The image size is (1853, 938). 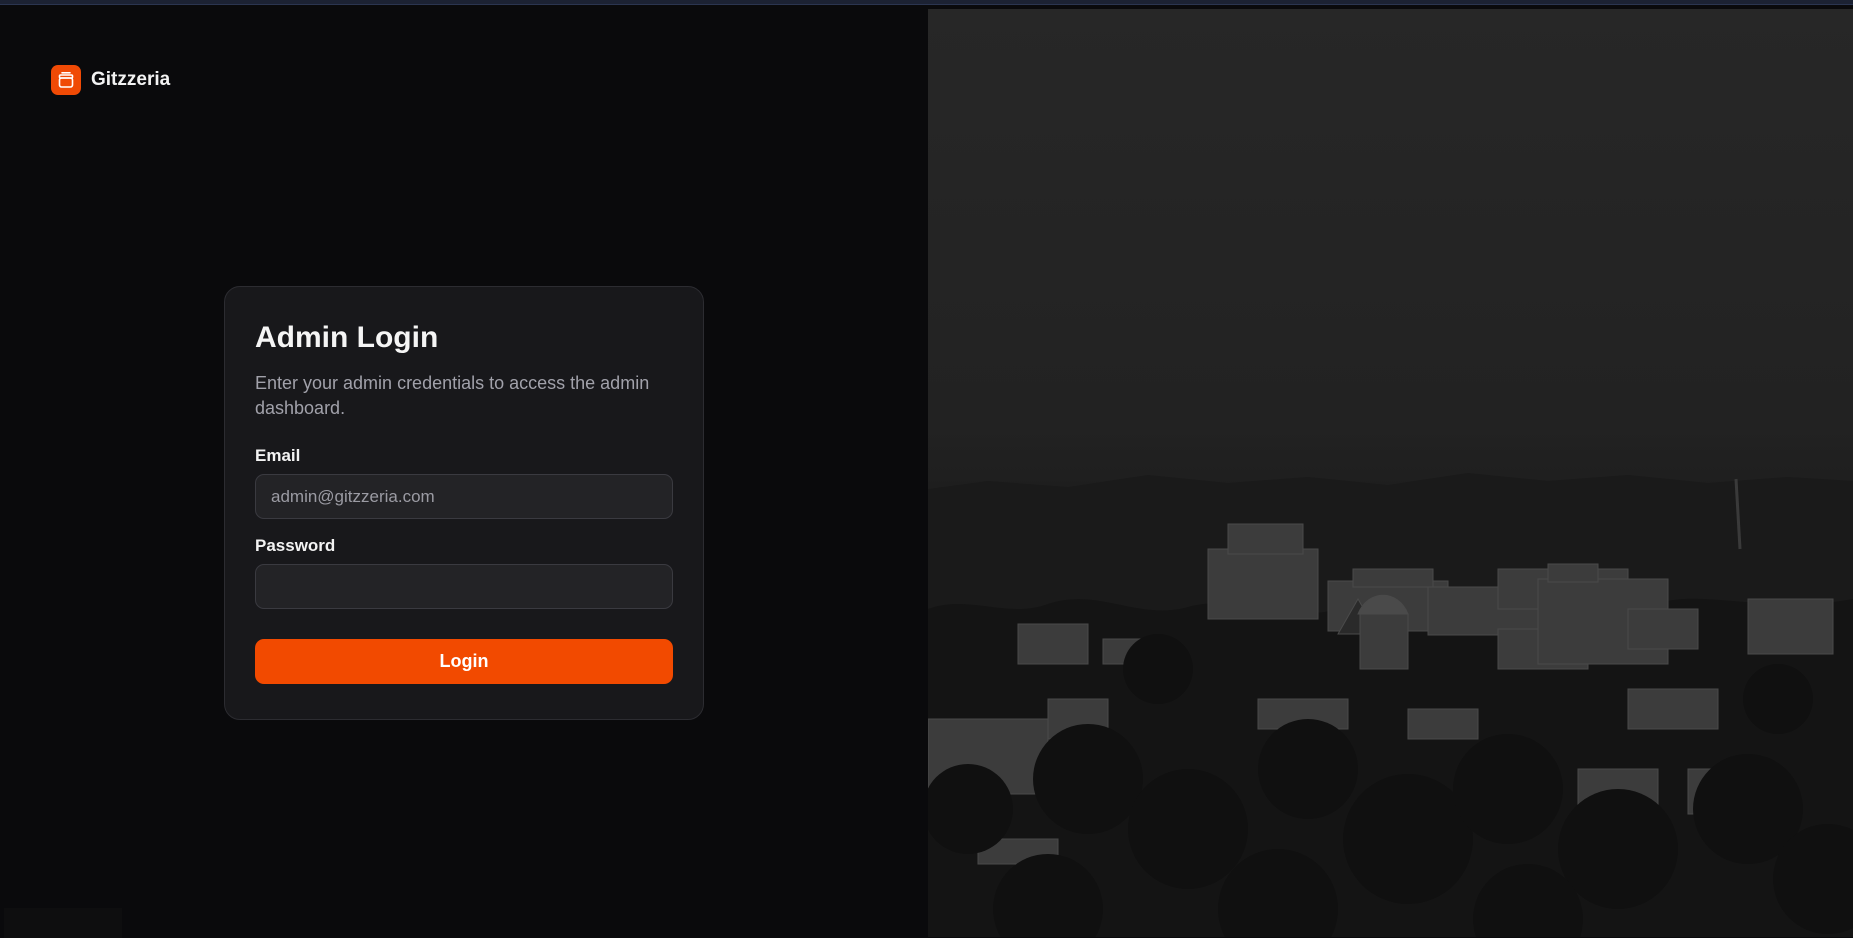 I want to click on login-title: Admin Login, so click(x=347, y=337).